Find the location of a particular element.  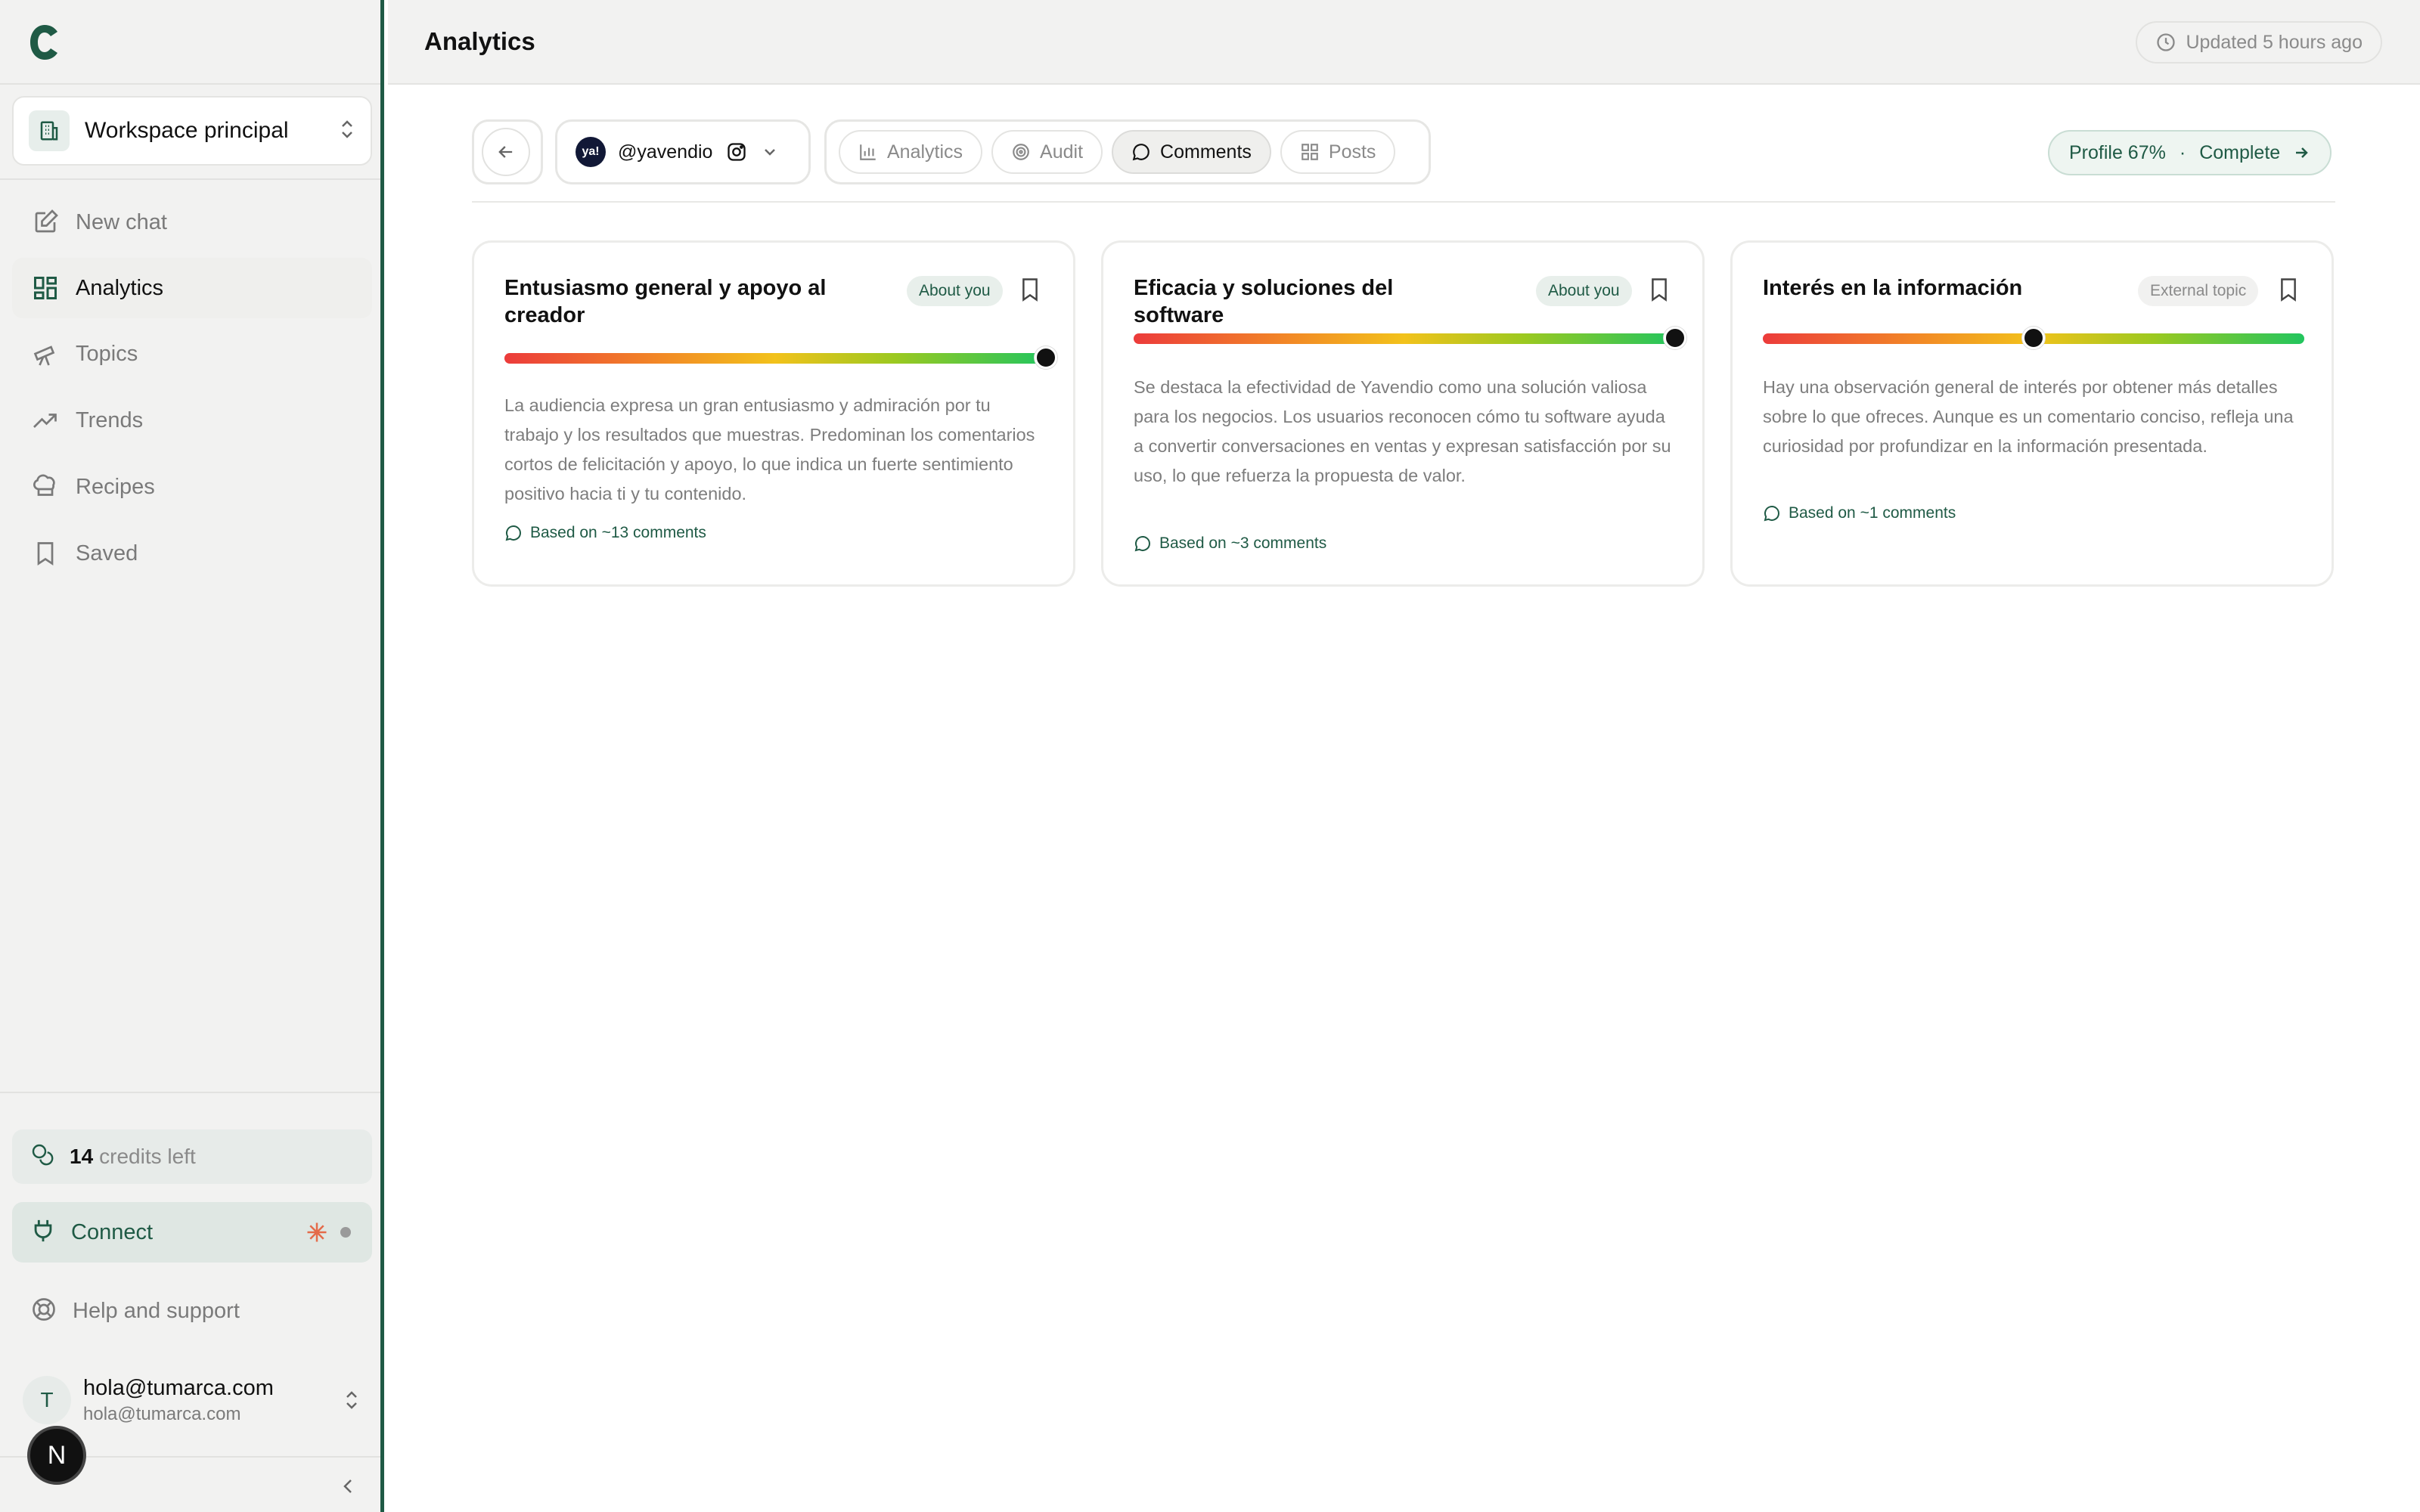

building-icon is located at coordinates (49, 130).